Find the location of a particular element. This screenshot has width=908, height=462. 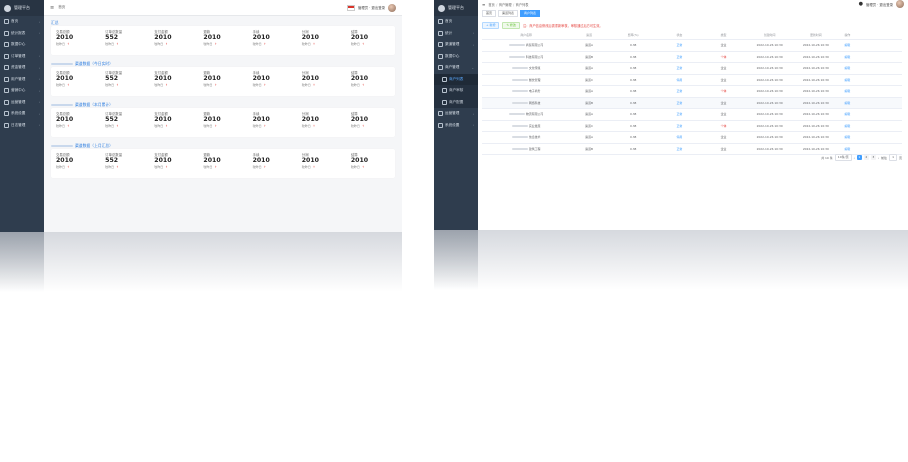

page-jump-input: 1 is located at coordinates (893, 157).